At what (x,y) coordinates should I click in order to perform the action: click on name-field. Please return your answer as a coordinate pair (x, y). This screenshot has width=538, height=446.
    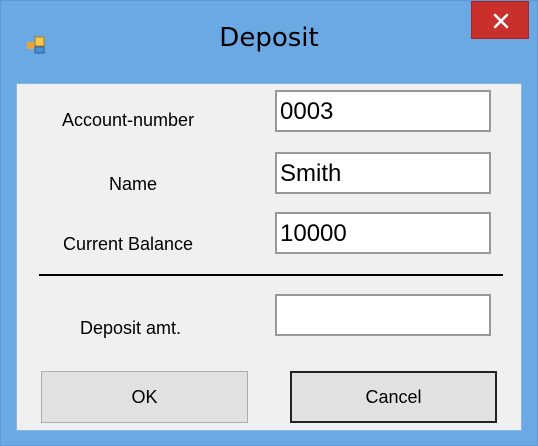
    Looking at the image, I should click on (383, 173).